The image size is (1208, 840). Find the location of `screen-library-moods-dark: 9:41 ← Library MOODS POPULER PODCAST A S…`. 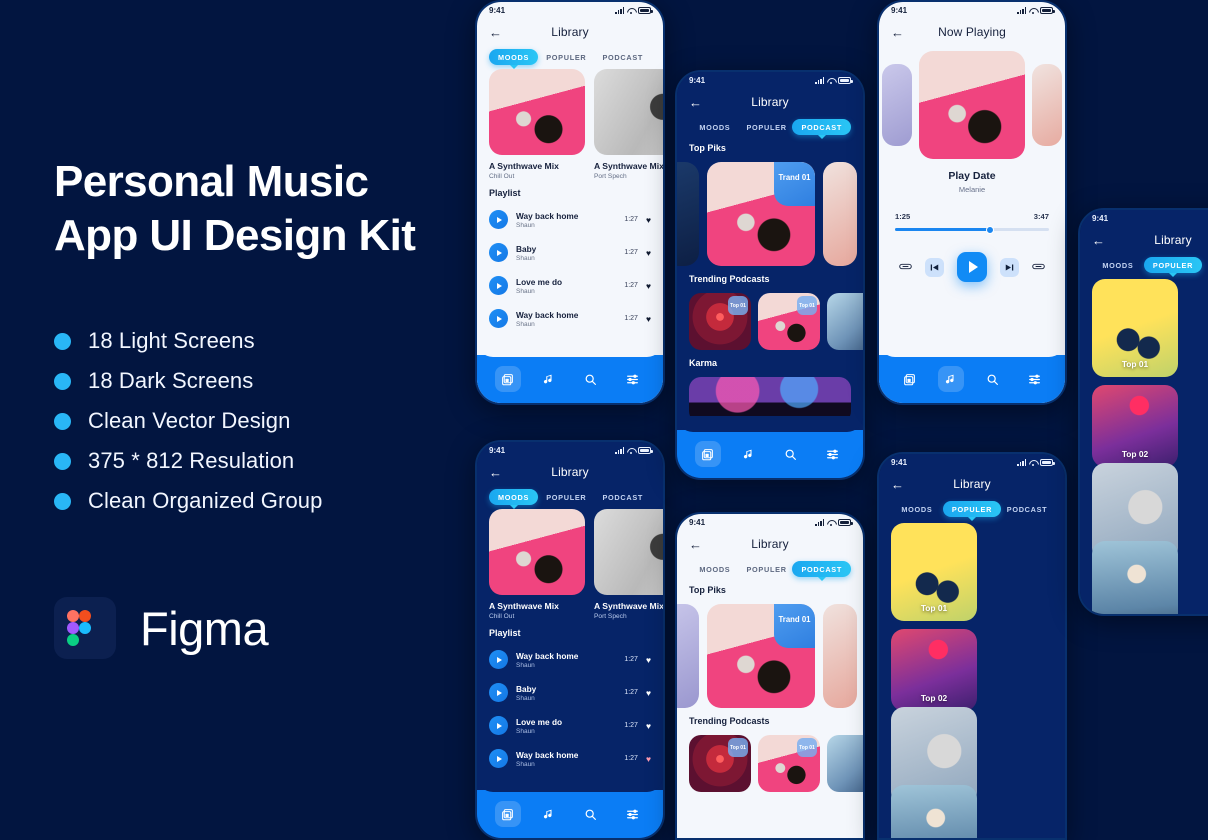

screen-library-moods-dark: 9:41 ← Library MOODS POPULER PODCAST A S… is located at coordinates (570, 640).